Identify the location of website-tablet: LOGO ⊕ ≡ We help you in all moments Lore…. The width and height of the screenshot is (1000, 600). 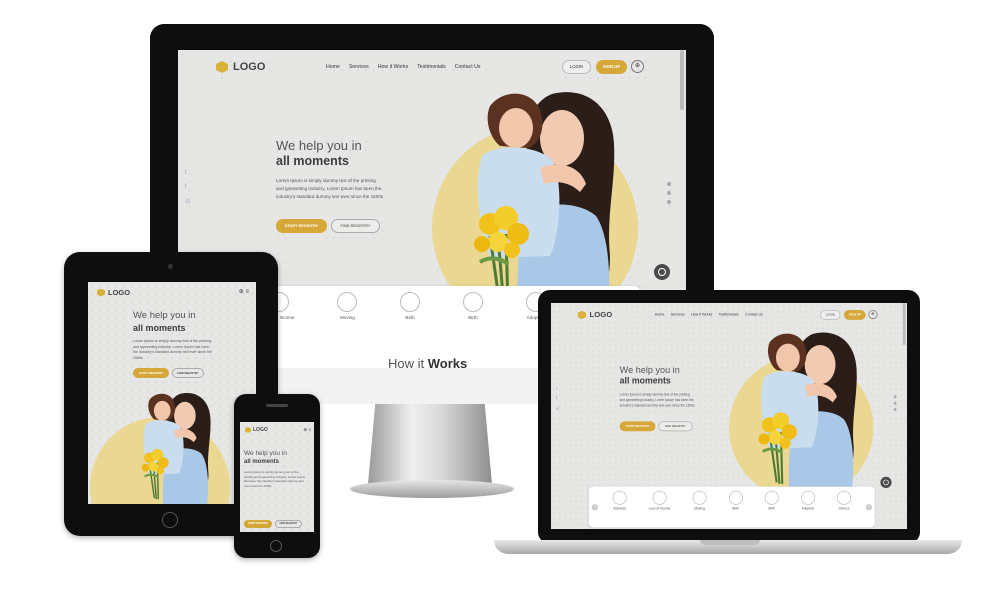
(172, 393).